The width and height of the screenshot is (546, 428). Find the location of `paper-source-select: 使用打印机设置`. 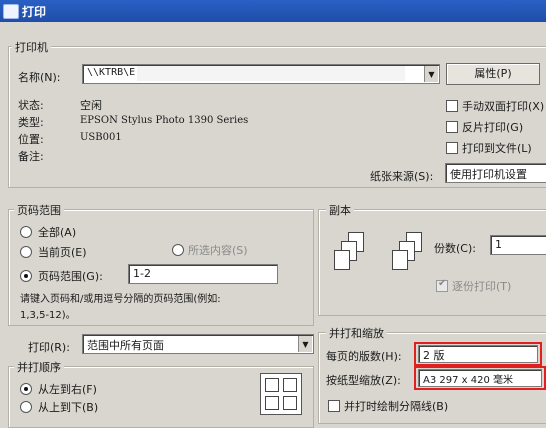

paper-source-select: 使用打印机设置 is located at coordinates (495, 173).